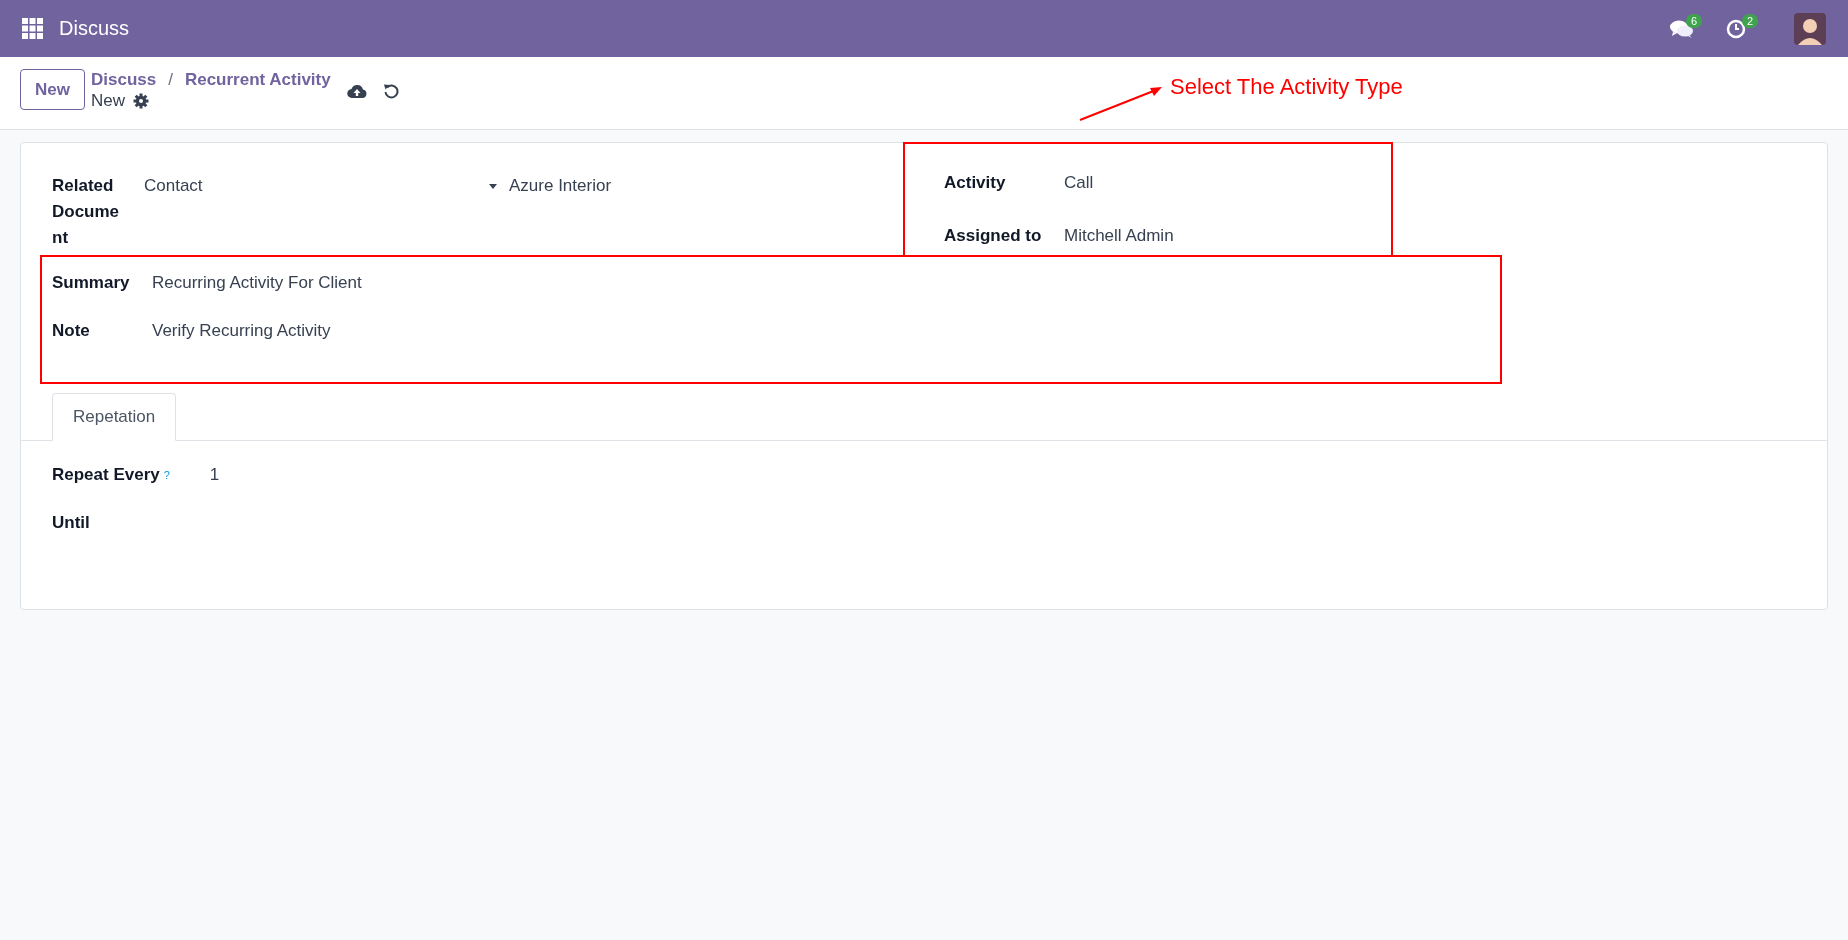  I want to click on field-value: 1, so click(1002, 475).